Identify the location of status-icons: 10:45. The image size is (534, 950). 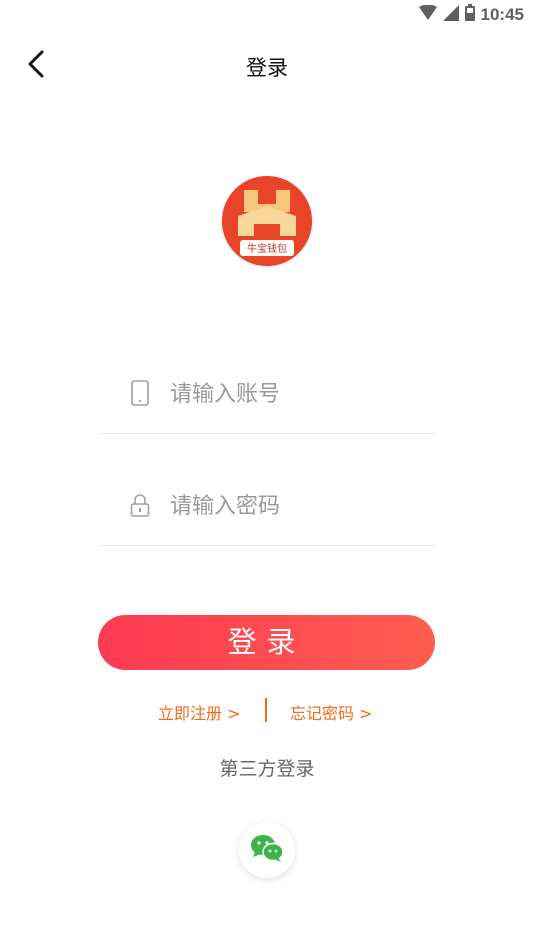
(471, 14).